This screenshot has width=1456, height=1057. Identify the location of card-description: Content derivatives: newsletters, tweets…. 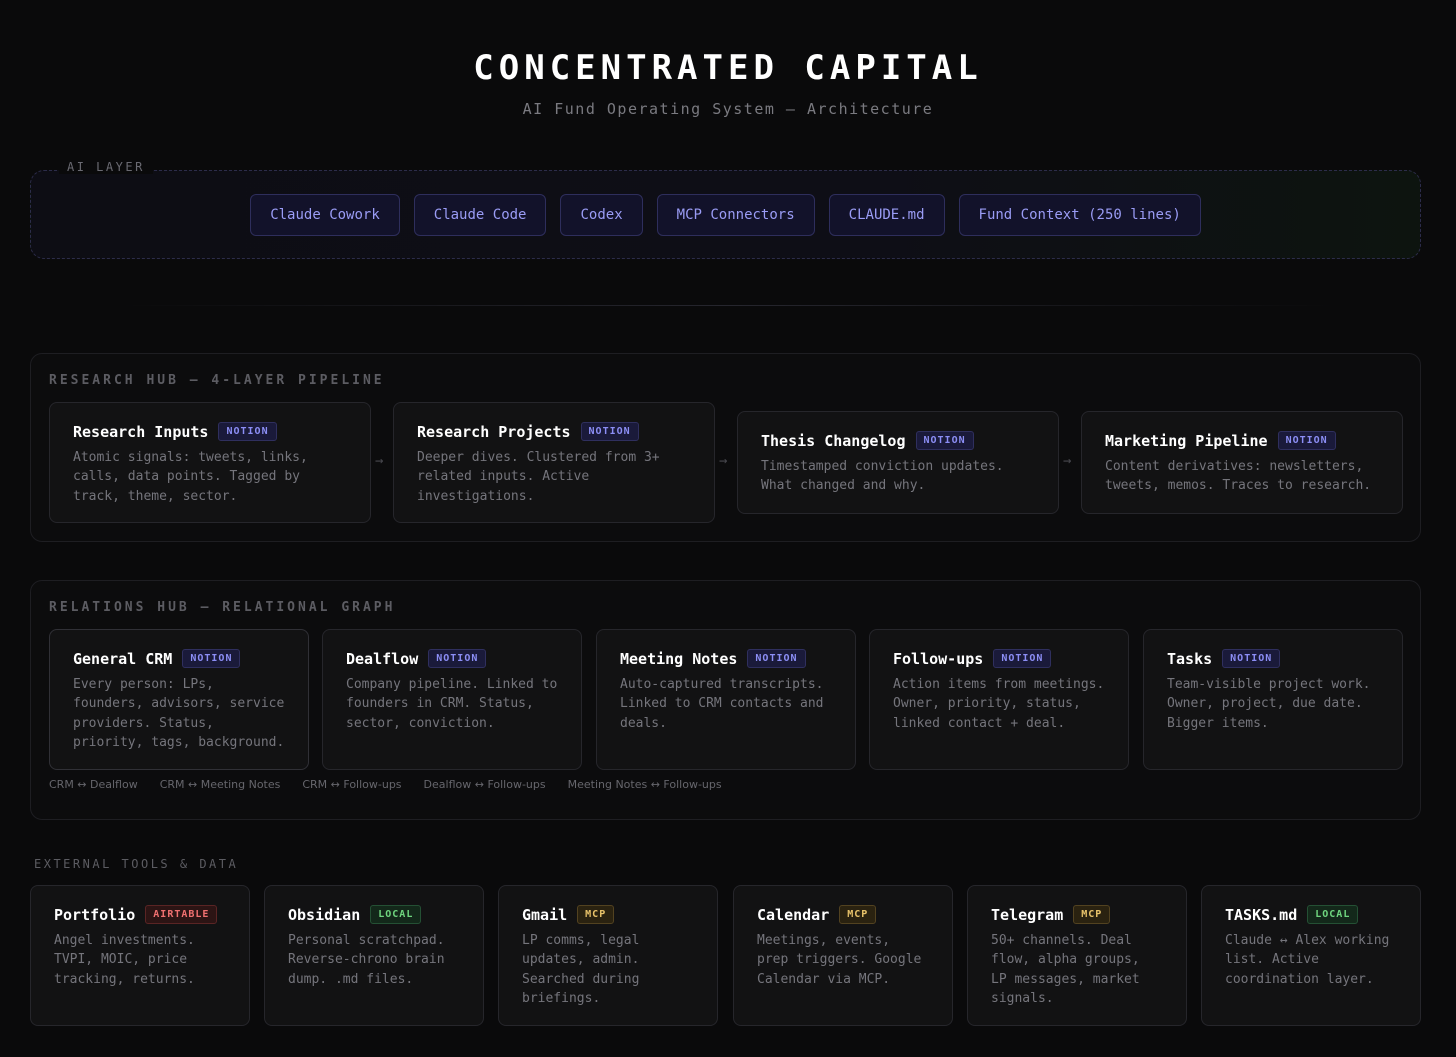
(1238, 476).